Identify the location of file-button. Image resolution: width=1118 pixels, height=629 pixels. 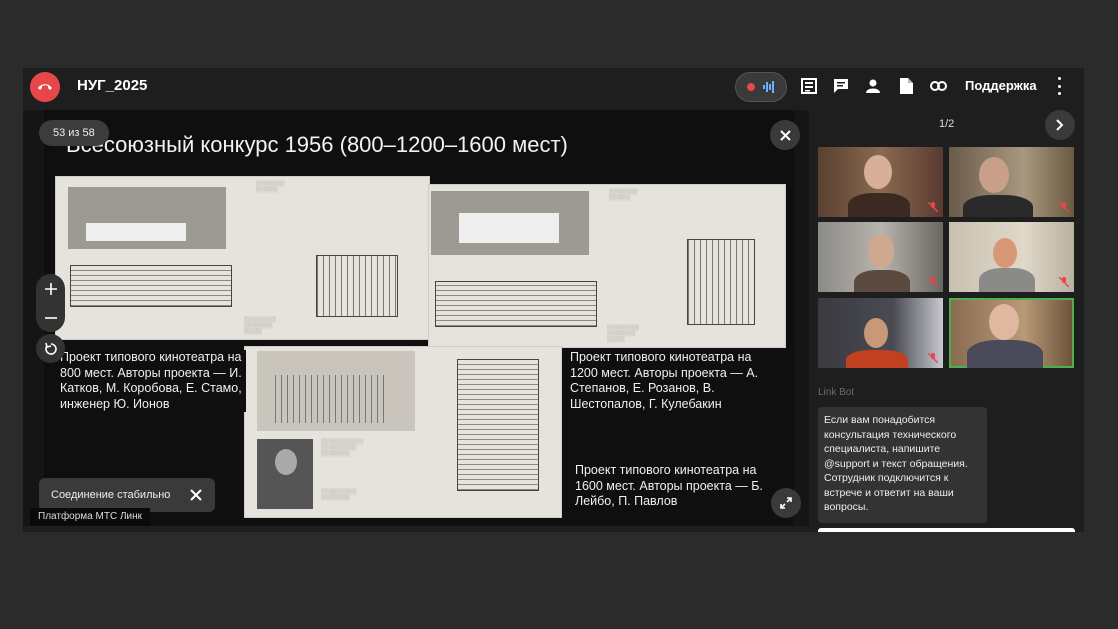
(906, 86).